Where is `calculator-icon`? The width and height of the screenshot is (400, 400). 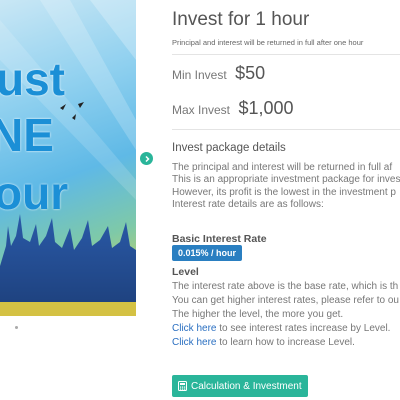
calculator-icon is located at coordinates (182, 386).